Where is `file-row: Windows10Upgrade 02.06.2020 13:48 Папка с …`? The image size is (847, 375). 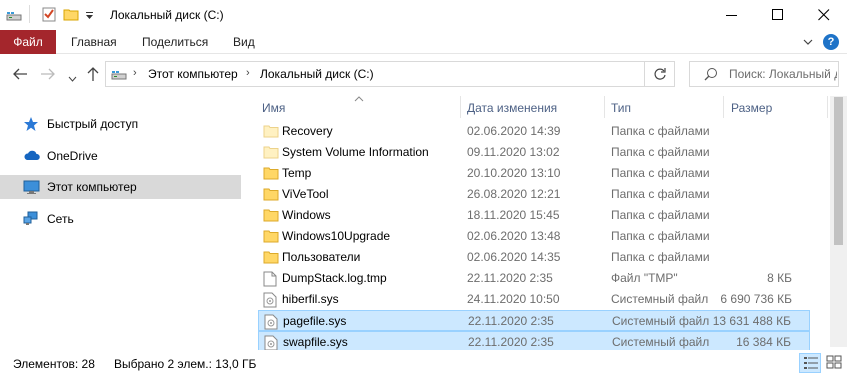
file-row: Windows10Upgrade 02.06.2020 13:48 Папка с … is located at coordinates (534, 236).